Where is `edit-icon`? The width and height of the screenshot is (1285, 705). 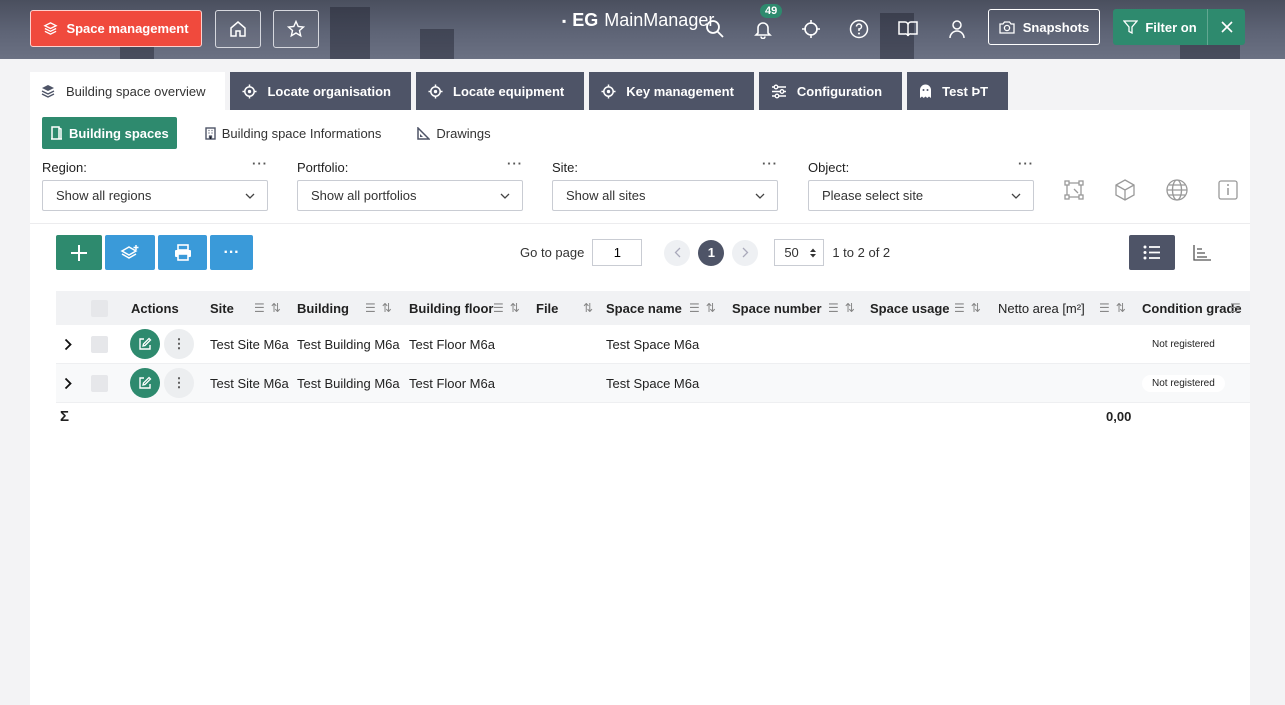
edit-icon is located at coordinates (145, 343).